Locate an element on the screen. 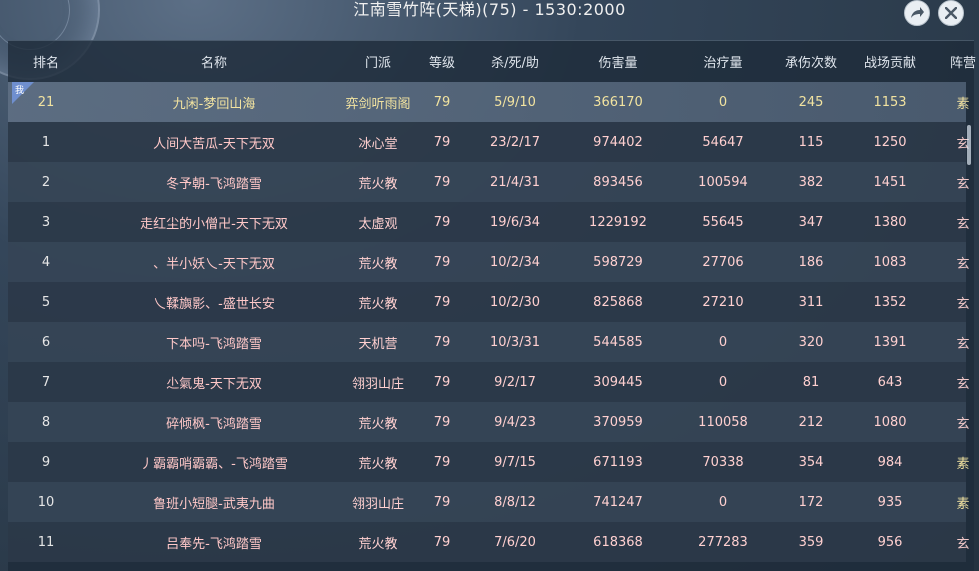 The width and height of the screenshot is (979, 571). cell-name: 鲁班小短腿-武夷九曲 is located at coordinates (214, 504).